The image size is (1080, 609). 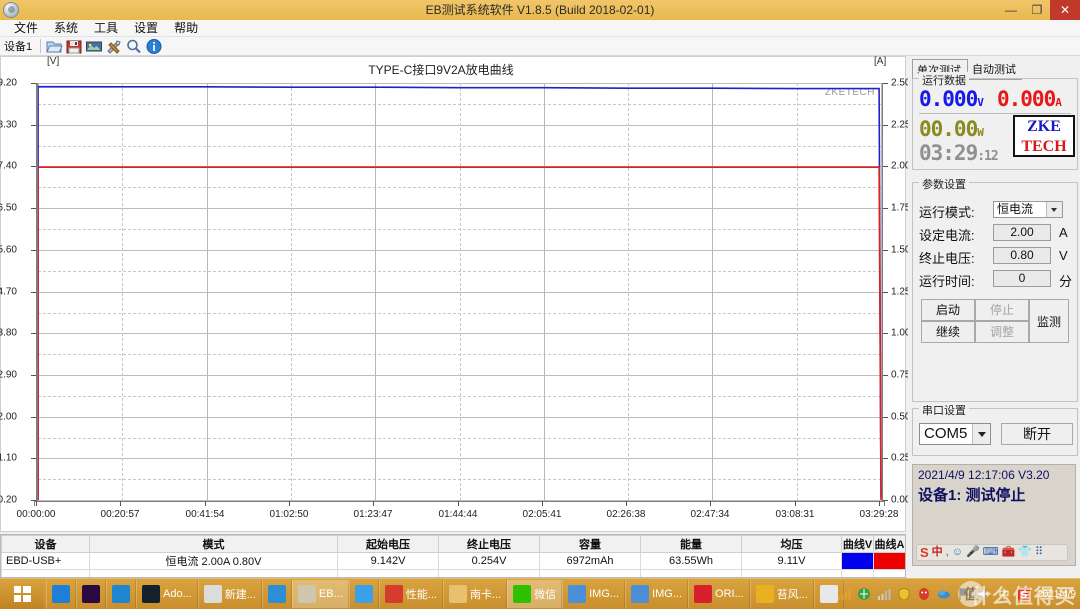 I want to click on start-button: 启动, so click(x=948, y=310).